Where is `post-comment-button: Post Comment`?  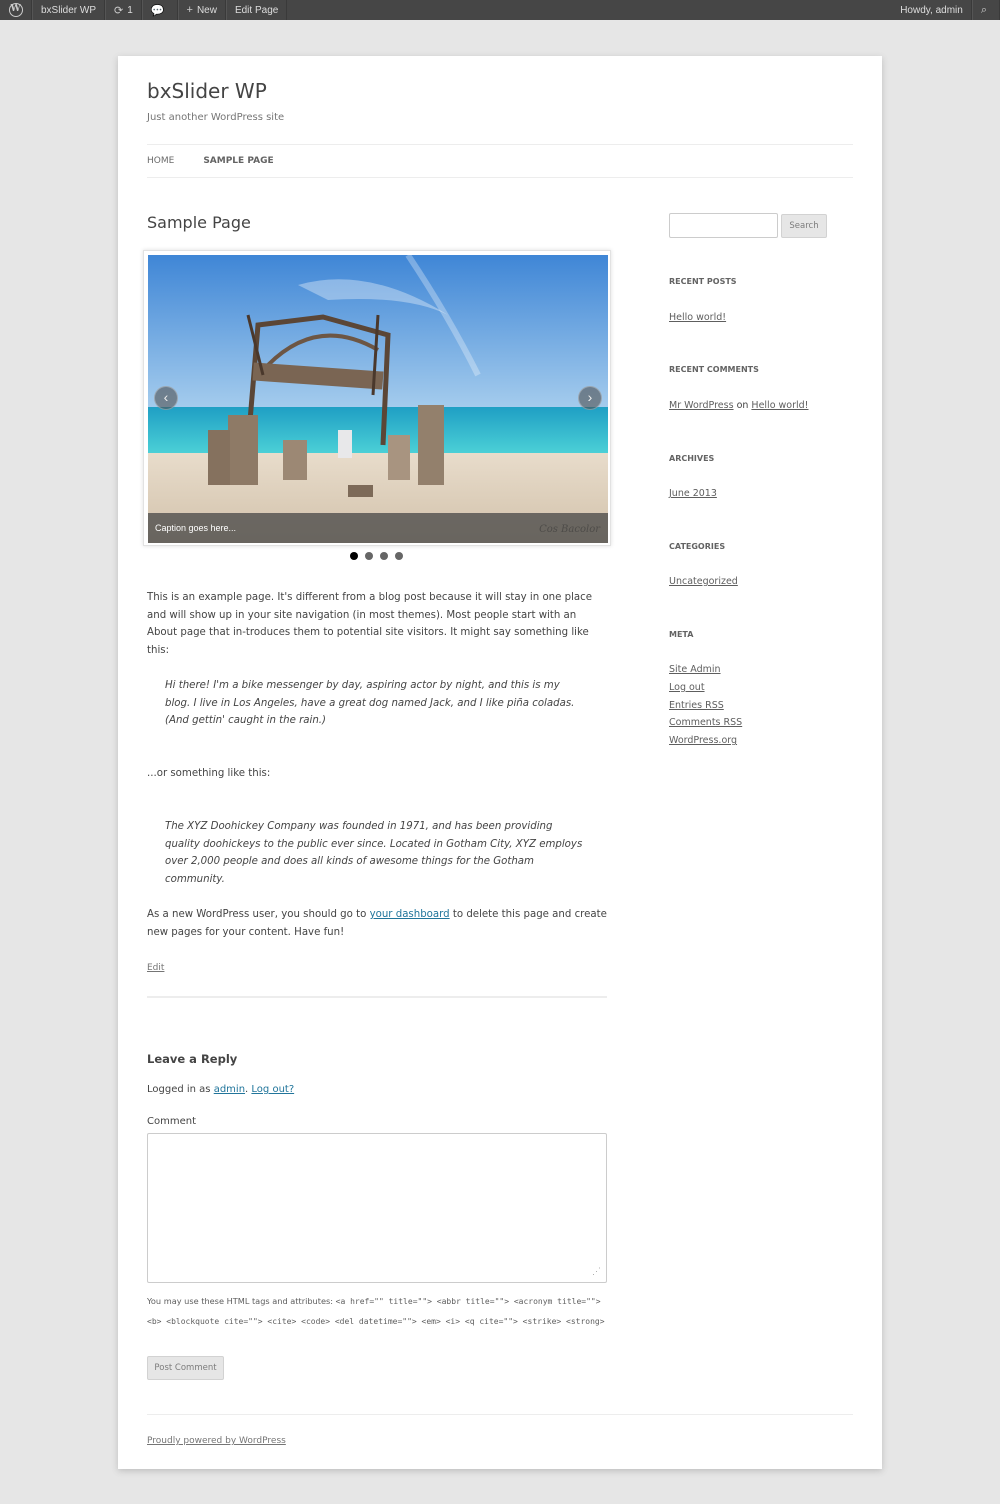 post-comment-button: Post Comment is located at coordinates (185, 1368).